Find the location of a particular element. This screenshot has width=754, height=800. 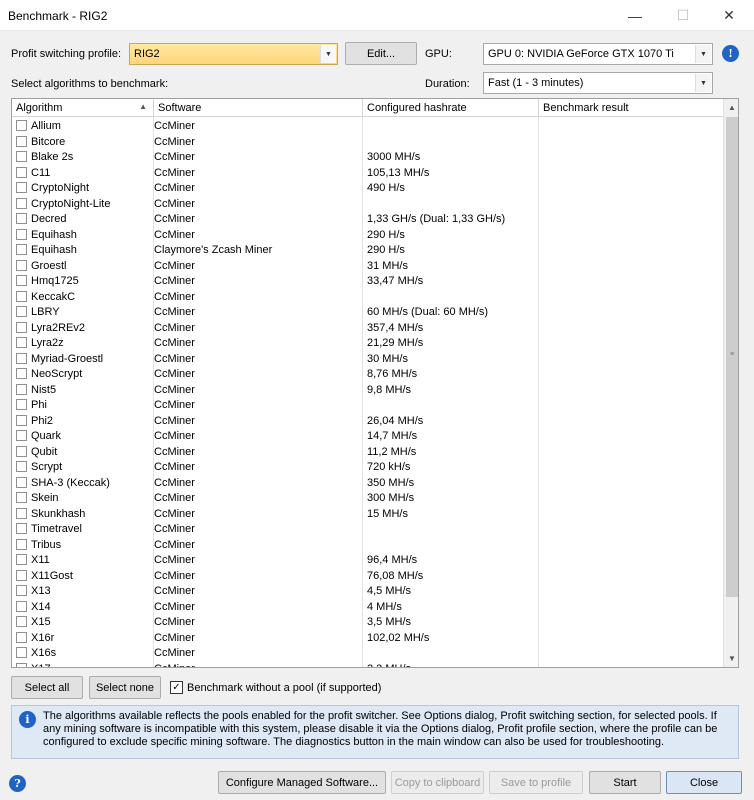

close-window-button: ✕ is located at coordinates (729, 15).